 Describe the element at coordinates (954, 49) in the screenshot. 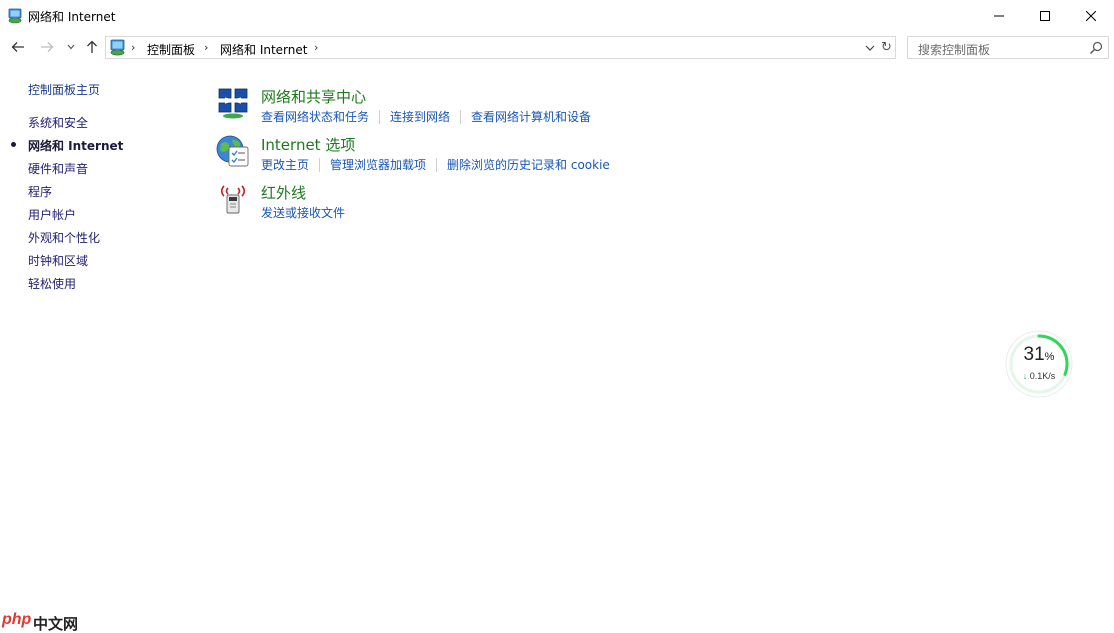

I see `search-input: 搜索控制面板` at that location.